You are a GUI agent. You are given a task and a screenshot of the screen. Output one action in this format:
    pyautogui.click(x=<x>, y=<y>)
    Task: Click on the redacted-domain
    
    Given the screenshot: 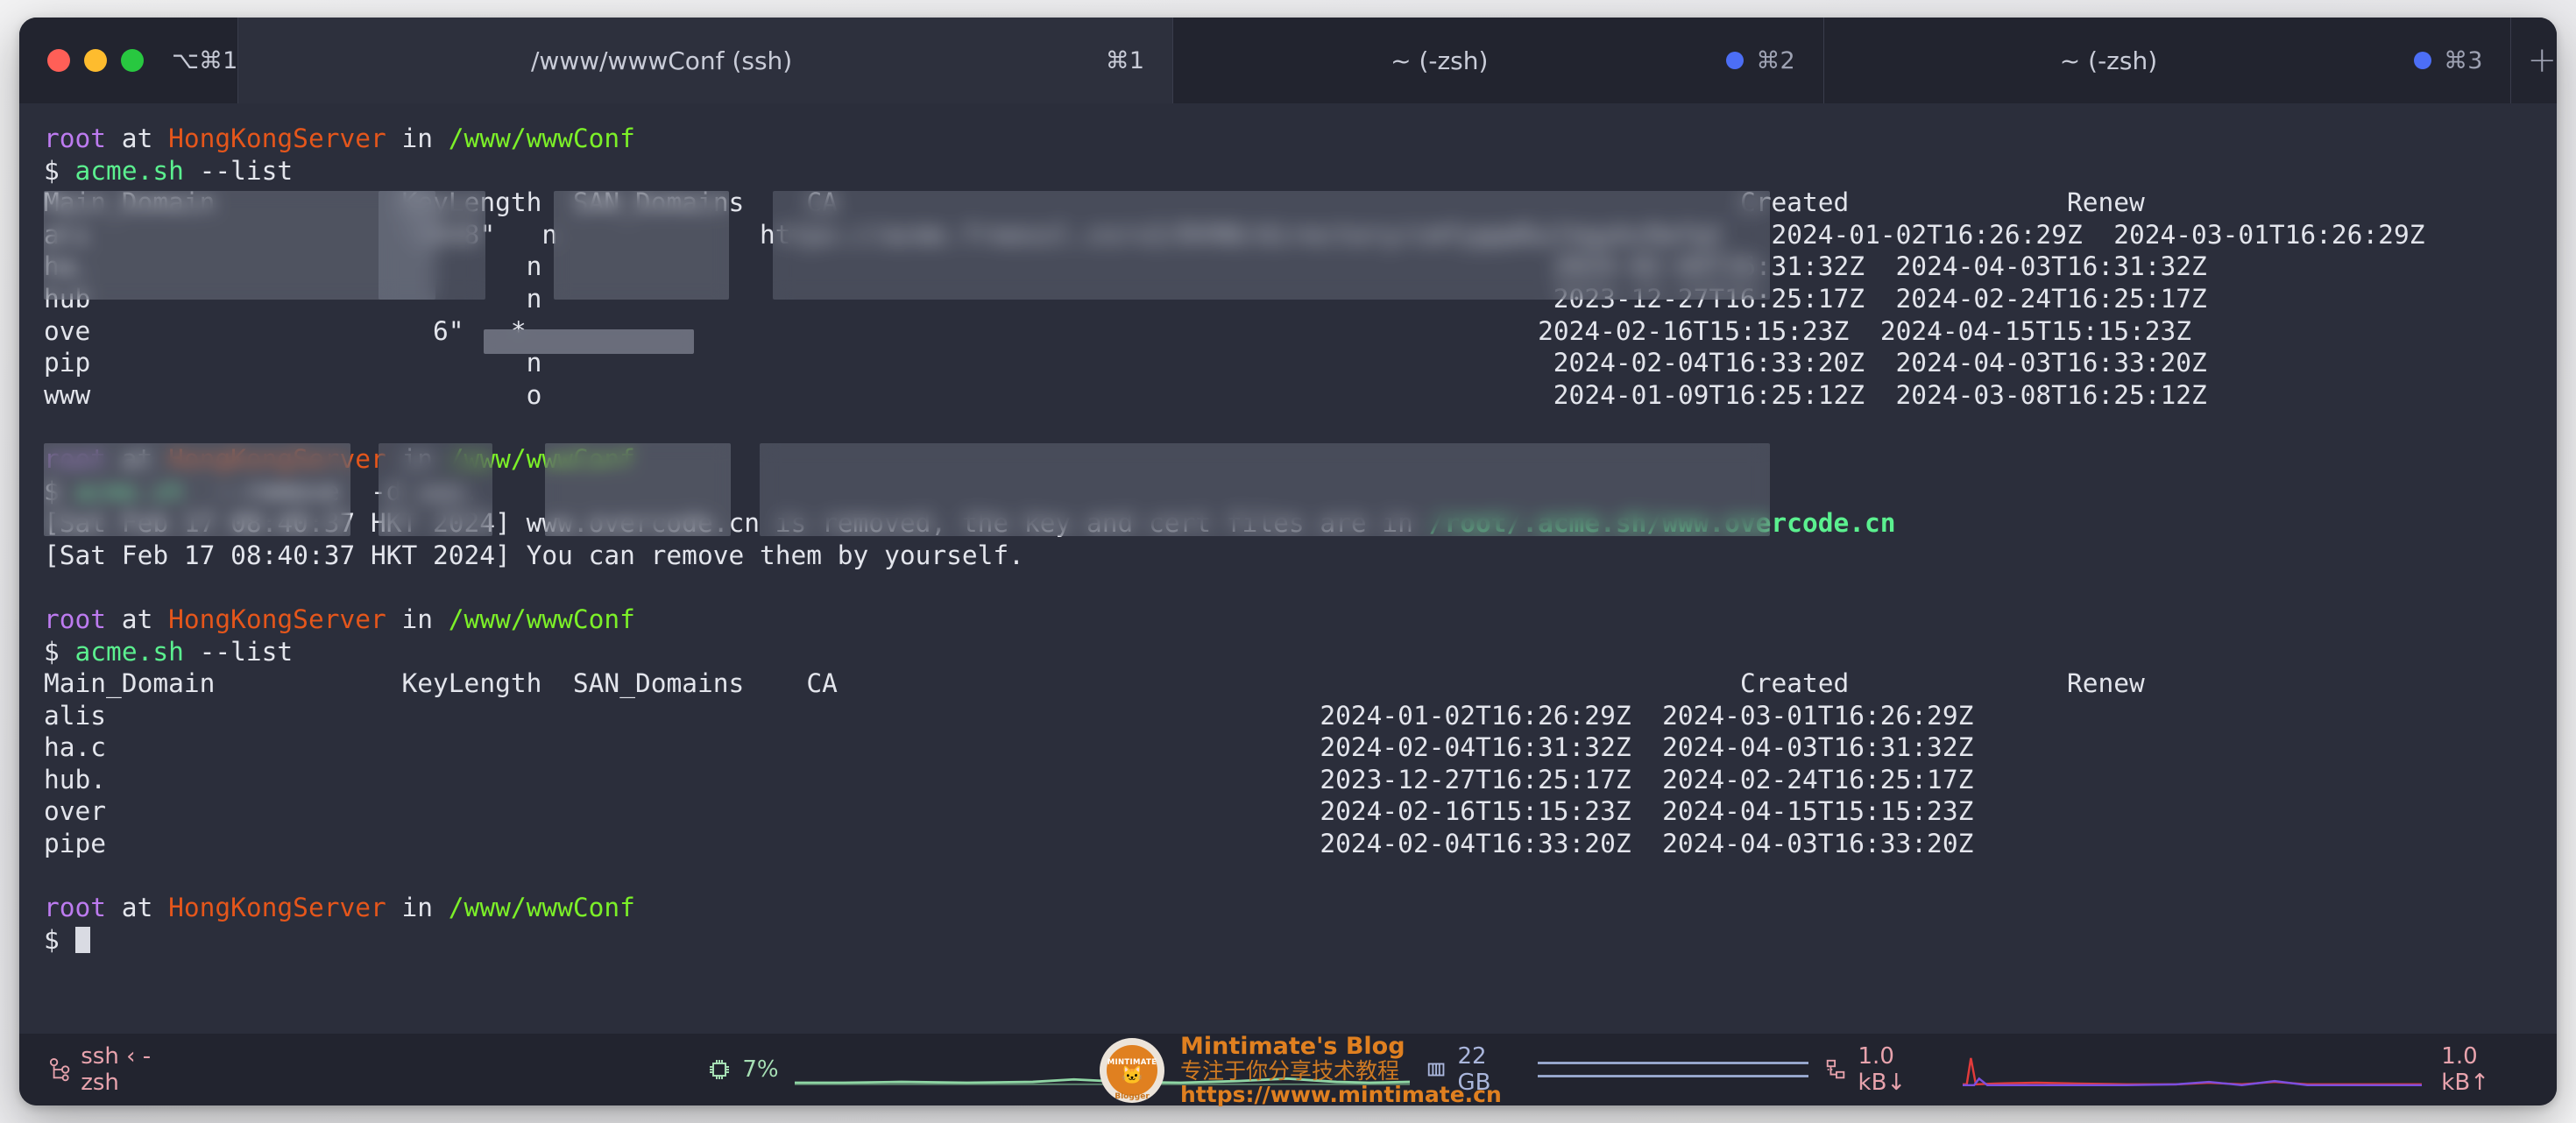 What is the action you would take?
    pyautogui.click(x=588, y=491)
    